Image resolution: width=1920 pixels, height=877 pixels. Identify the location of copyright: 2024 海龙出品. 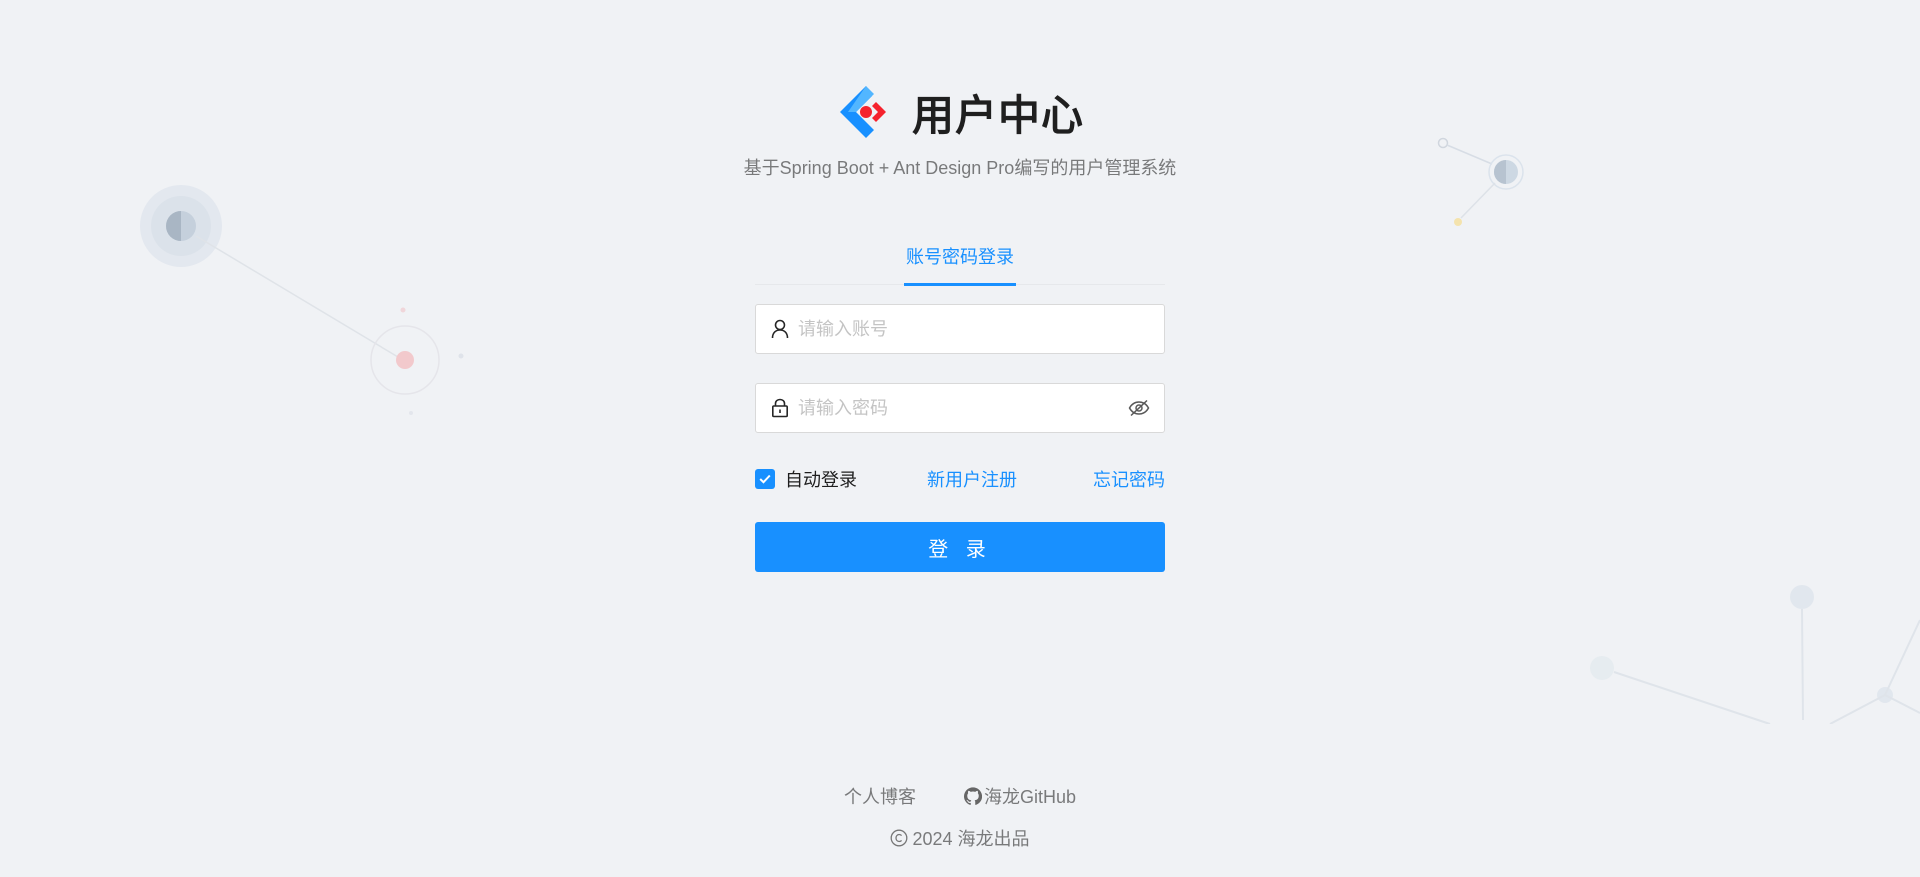
(960, 838).